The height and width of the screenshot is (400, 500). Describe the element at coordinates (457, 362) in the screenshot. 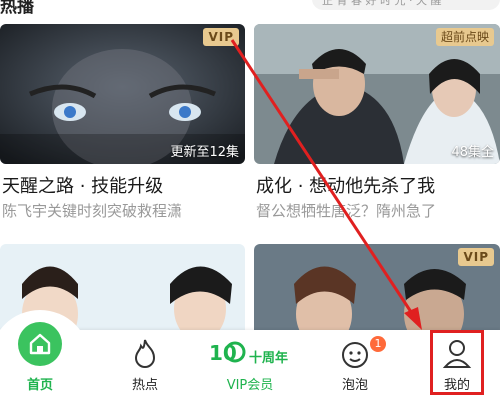

I see `annotation-highlight-box` at that location.